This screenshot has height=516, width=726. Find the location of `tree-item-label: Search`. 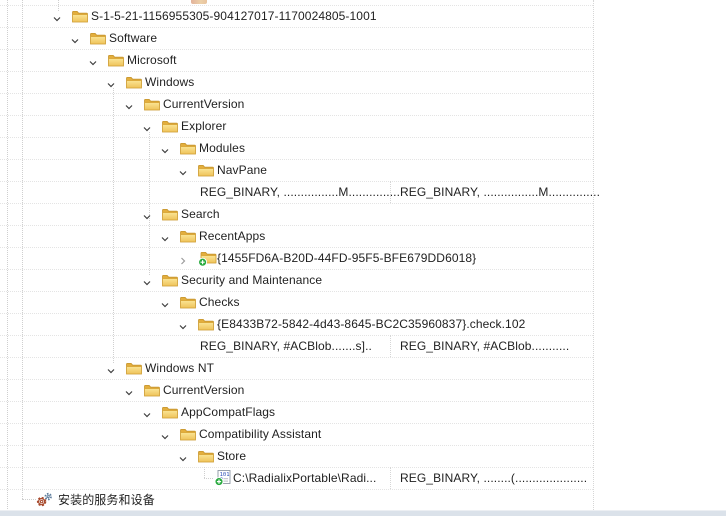

tree-item-label: Search is located at coordinates (200, 214).